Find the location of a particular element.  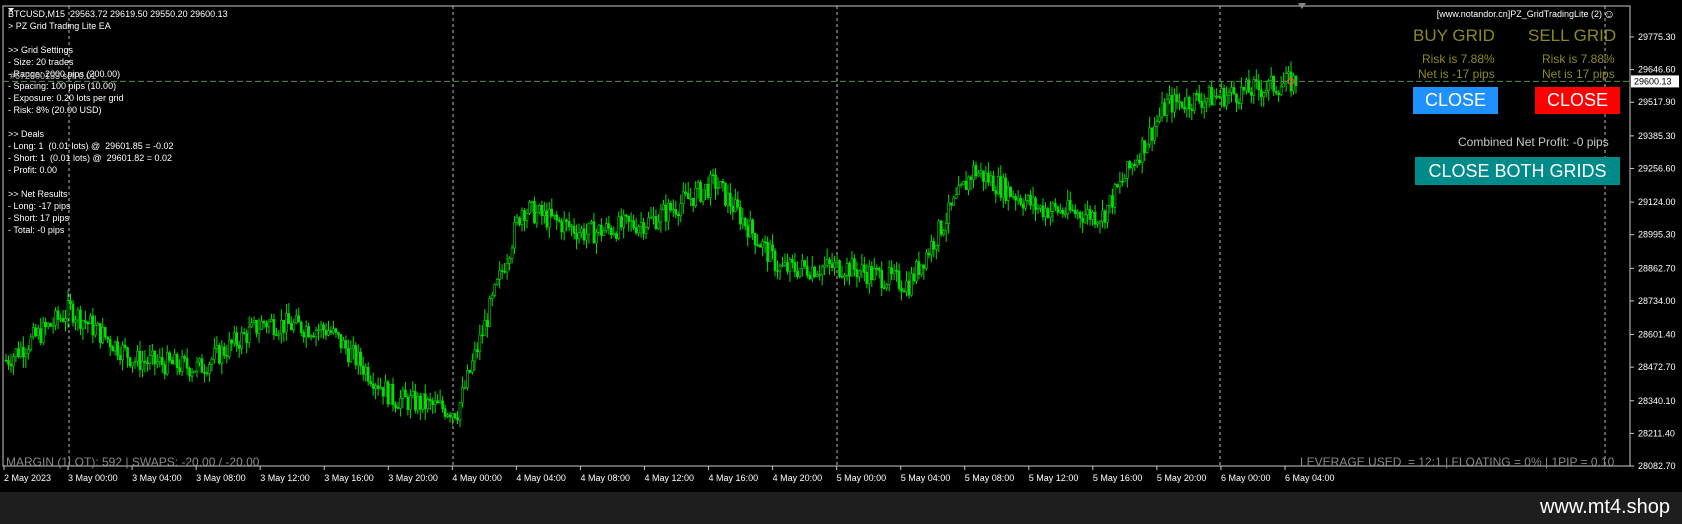

buy-grid-risk: Risk is 7.88% is located at coordinates (1458, 59).